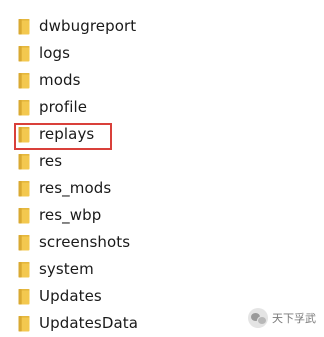 This screenshot has width=324, height=337. What do you see at coordinates (168, 242) in the screenshot?
I see `folder-item-screenshots: screenshots` at bounding box center [168, 242].